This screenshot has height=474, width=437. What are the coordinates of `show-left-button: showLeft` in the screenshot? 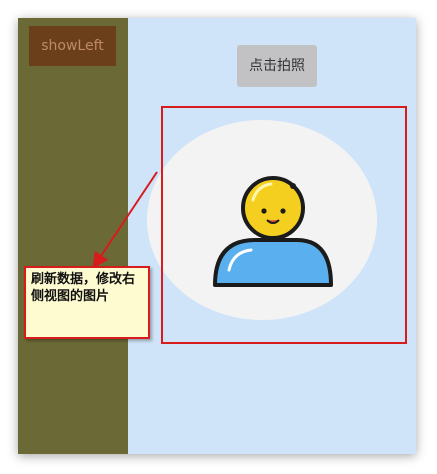 It's located at (72, 46).